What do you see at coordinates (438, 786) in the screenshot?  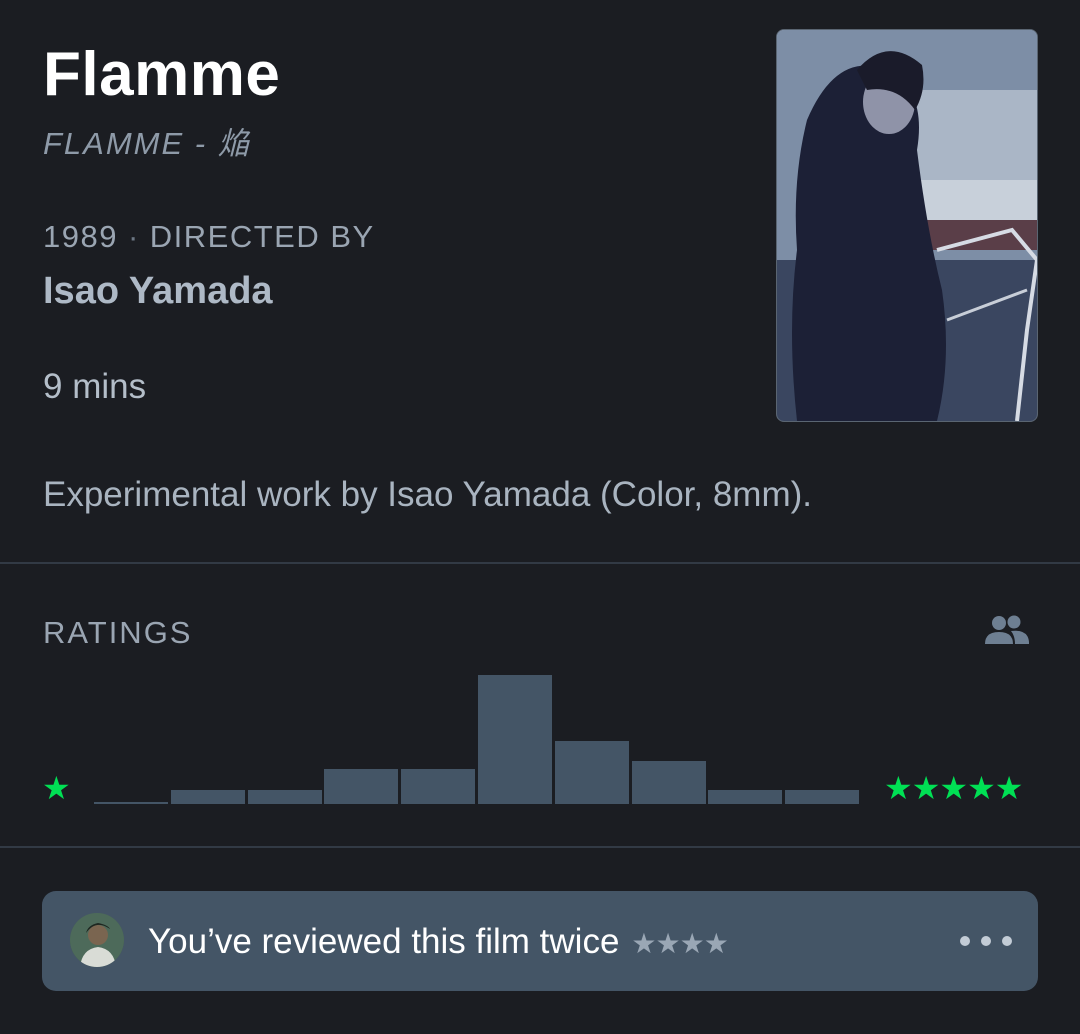 I see `histogram-bar-2½` at bounding box center [438, 786].